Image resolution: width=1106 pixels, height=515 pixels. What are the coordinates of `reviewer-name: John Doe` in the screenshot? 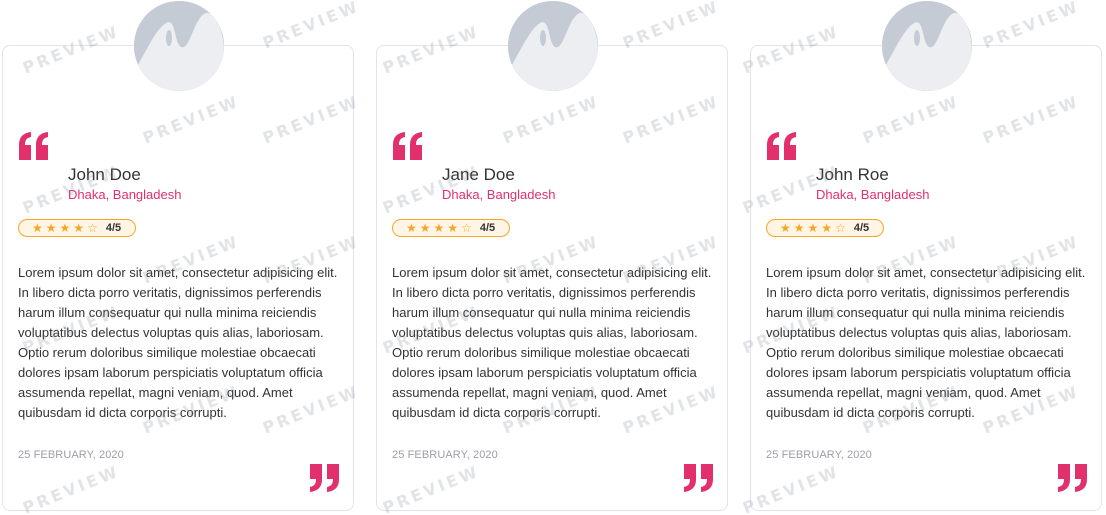 It's located at (104, 174).